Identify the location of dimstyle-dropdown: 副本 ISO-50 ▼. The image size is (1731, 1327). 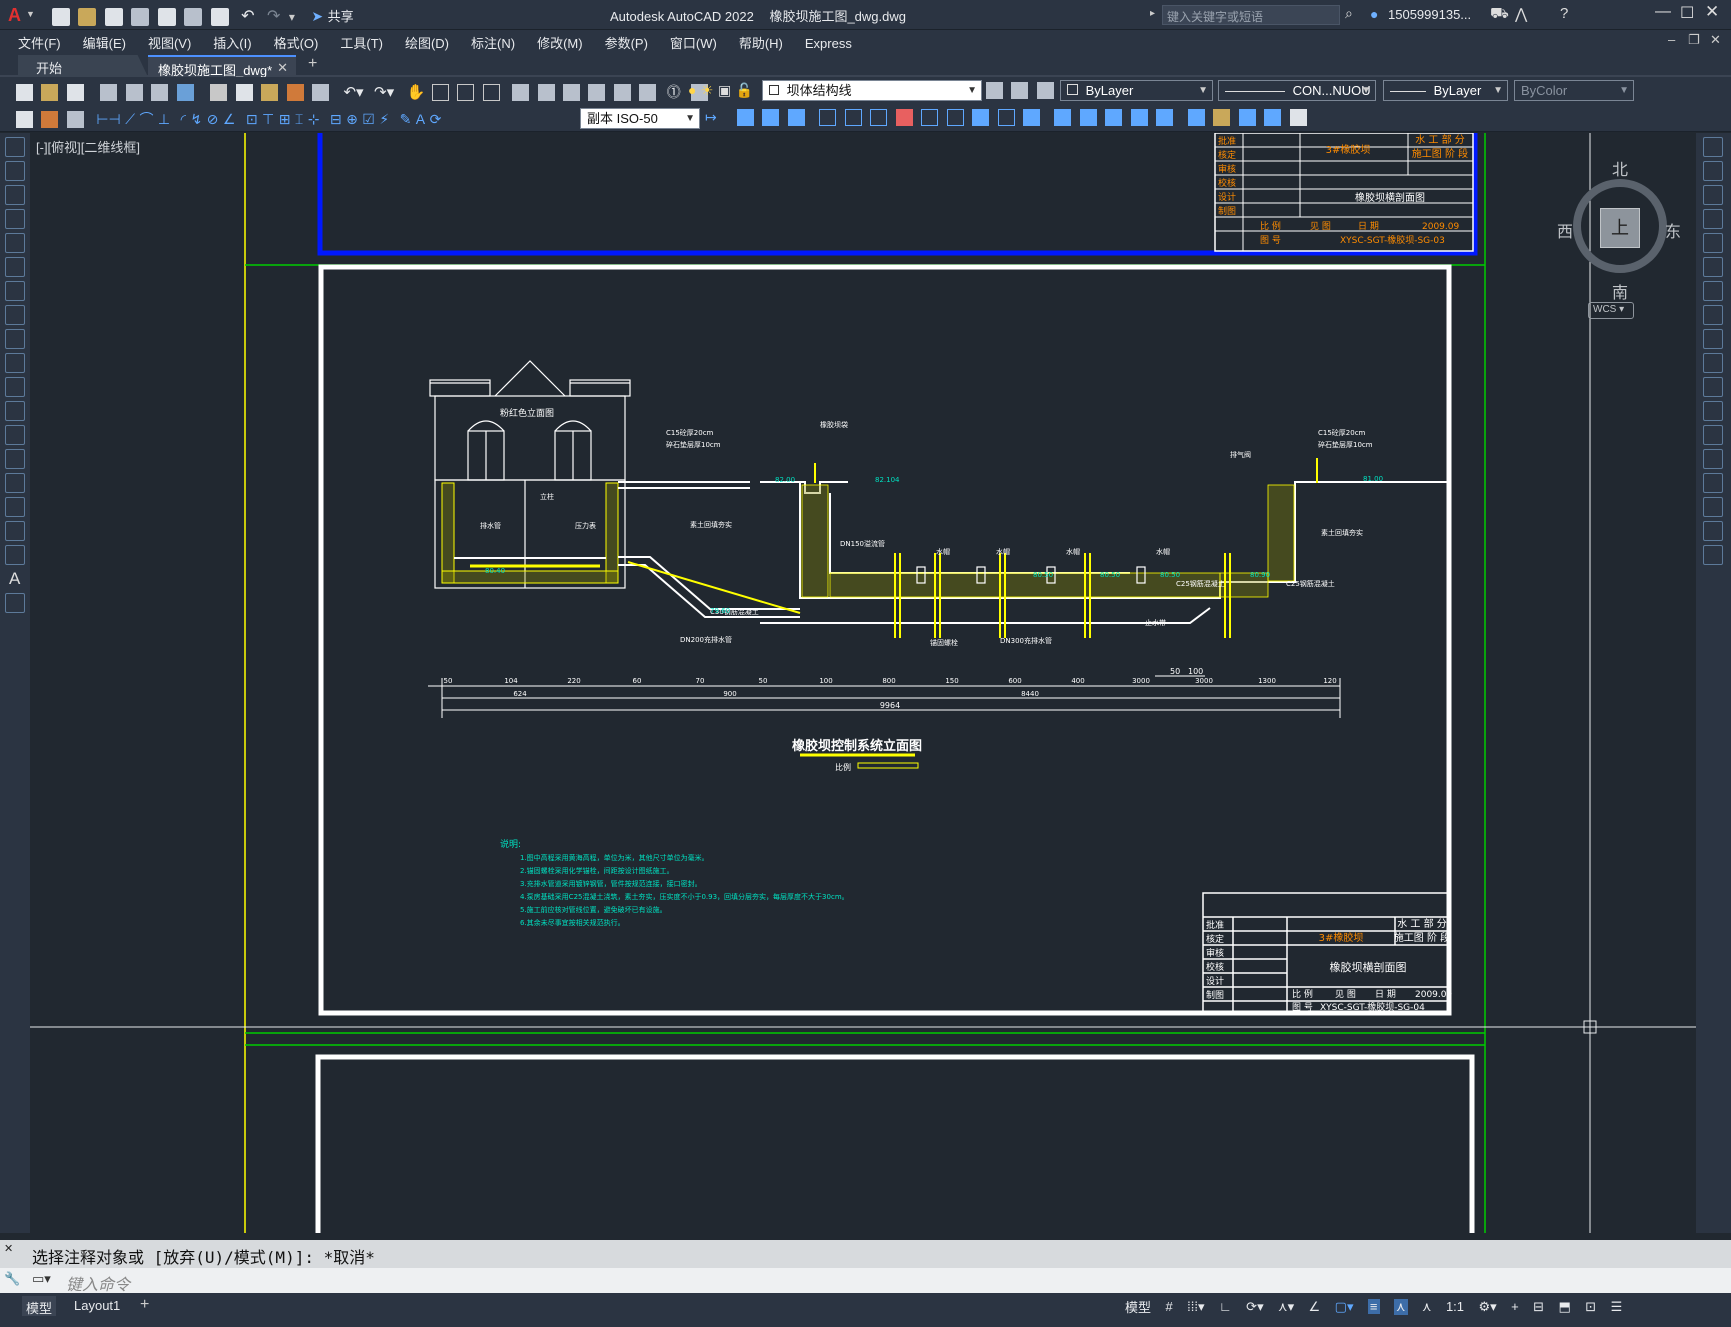
(640, 118).